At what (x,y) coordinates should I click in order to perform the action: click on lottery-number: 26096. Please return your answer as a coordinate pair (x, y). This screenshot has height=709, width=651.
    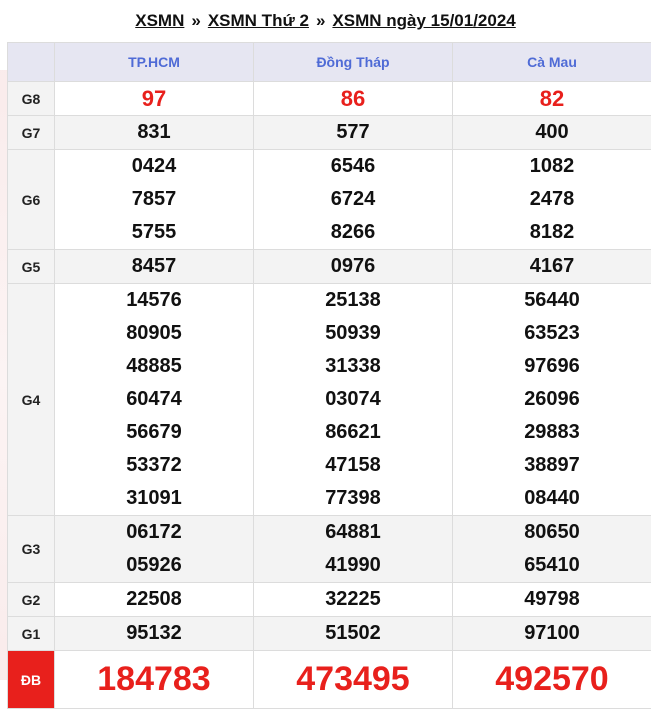
    Looking at the image, I should click on (552, 399).